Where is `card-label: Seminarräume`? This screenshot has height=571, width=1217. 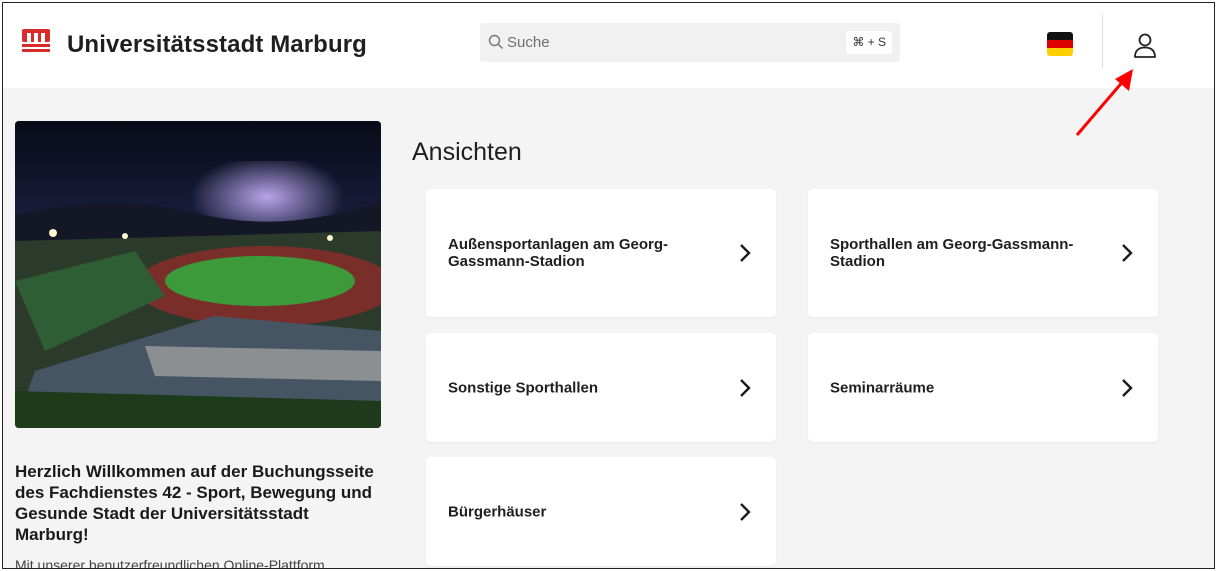 card-label: Seminarräume is located at coordinates (882, 387).